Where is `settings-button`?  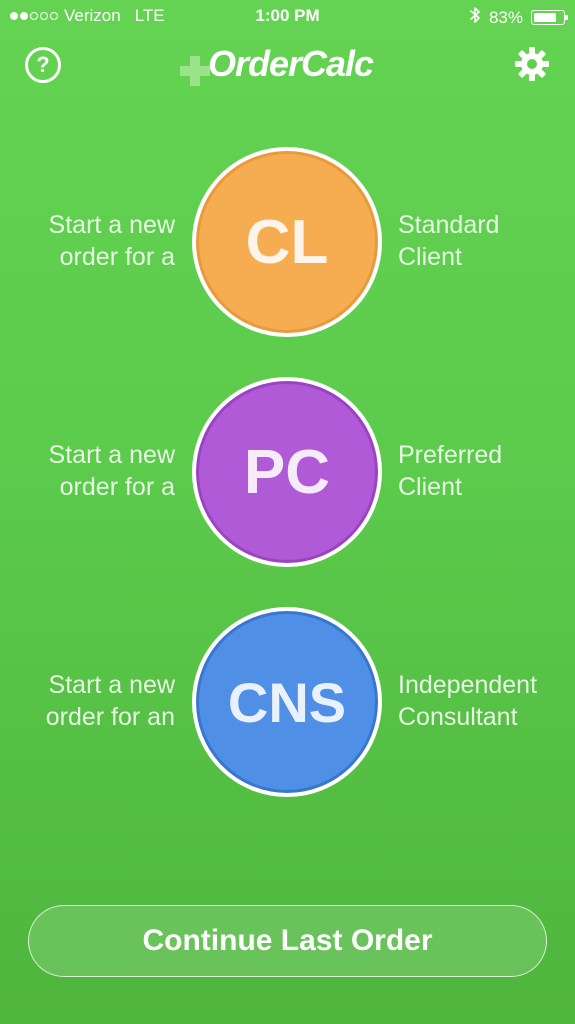 settings-button is located at coordinates (532, 64).